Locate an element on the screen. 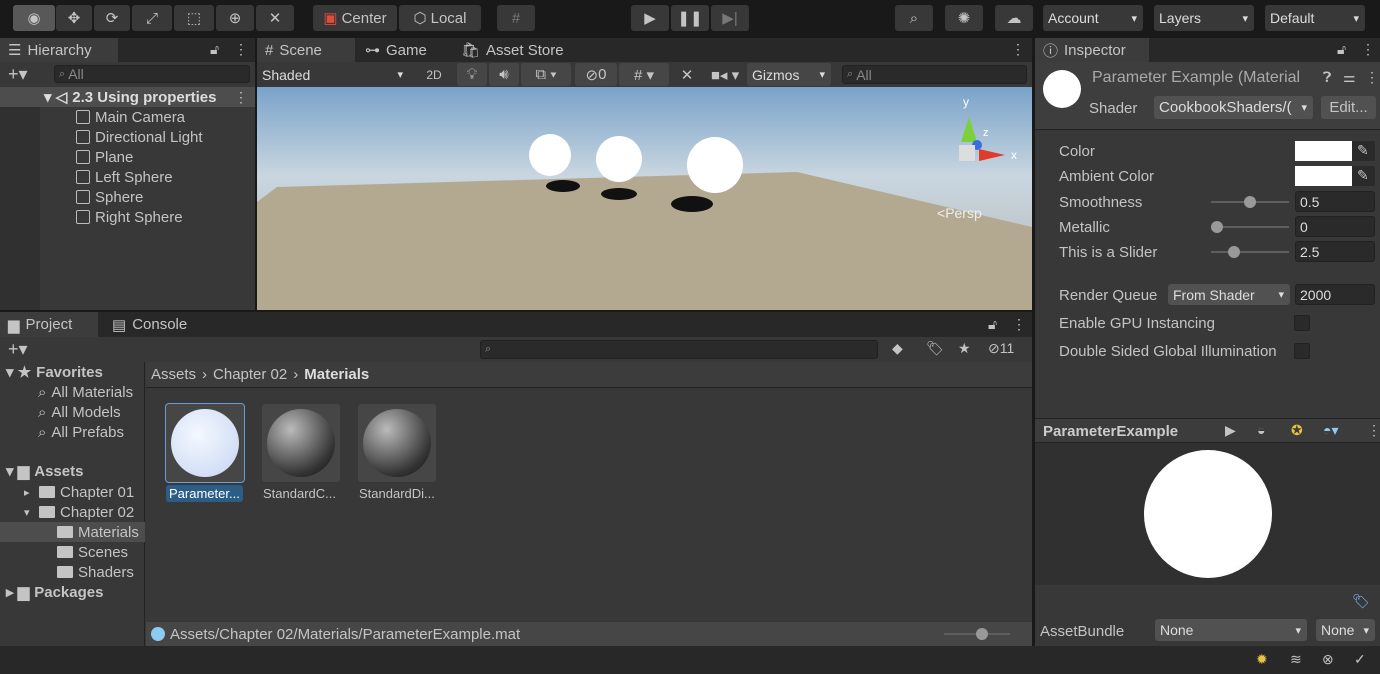  play-icon: ▶ is located at coordinates (1230, 430).